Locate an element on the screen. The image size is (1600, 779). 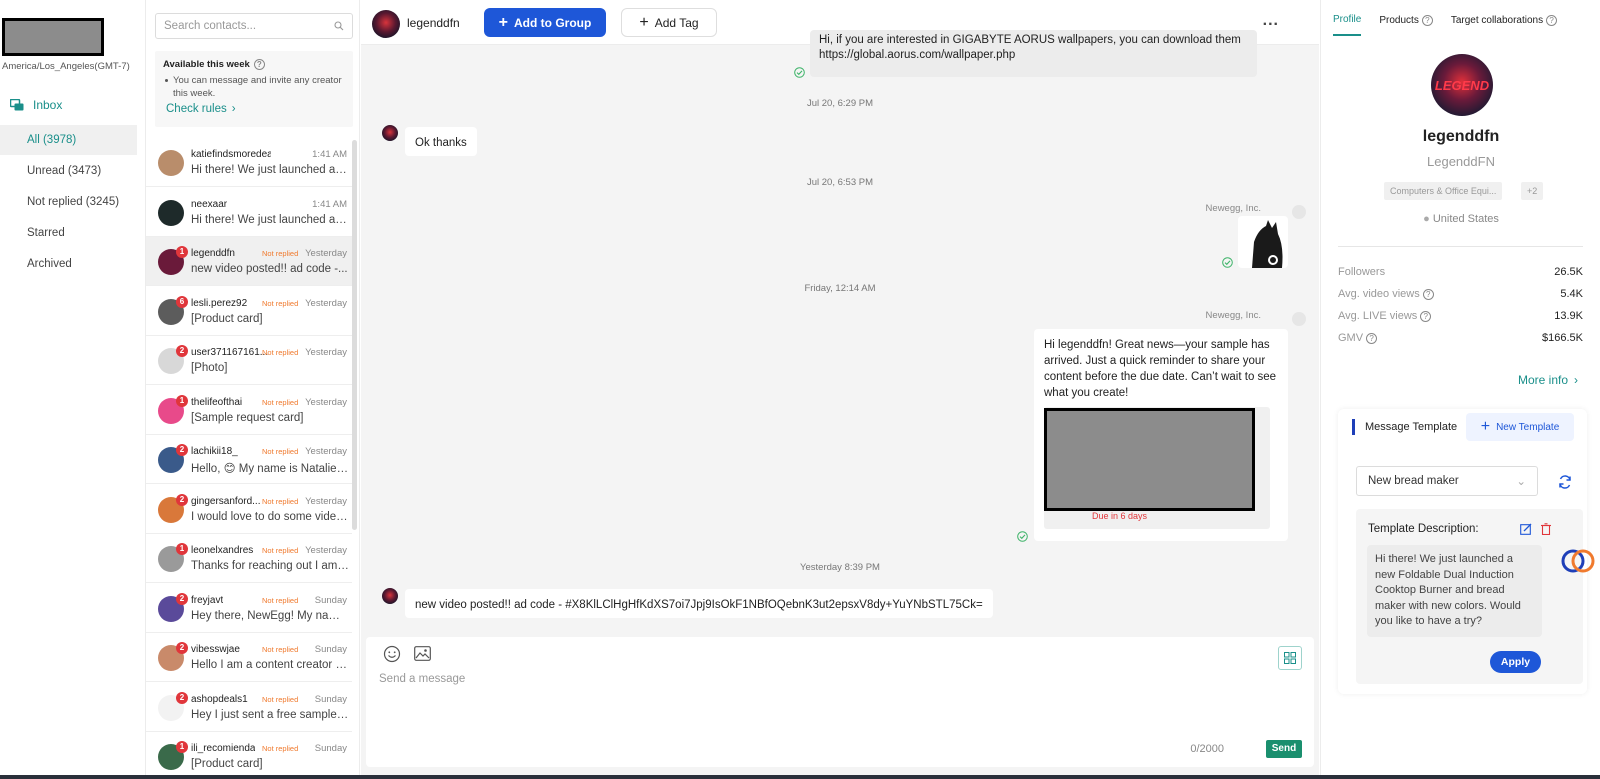
availability-title: Available this week is located at coordinates (206, 64).